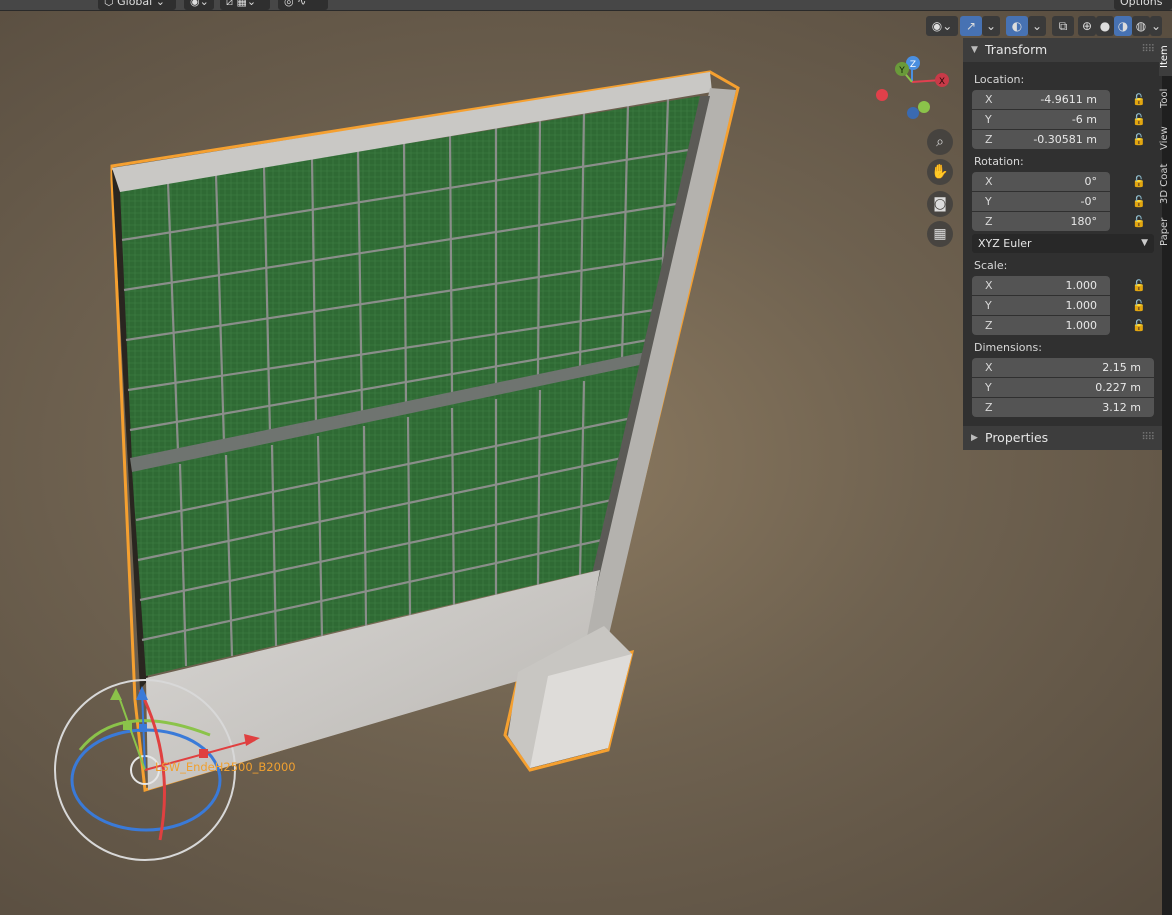 This screenshot has height=915, width=1172. Describe the element at coordinates (1139, 140) in the screenshot. I see `lock-location-z-icon: 🔓` at that location.